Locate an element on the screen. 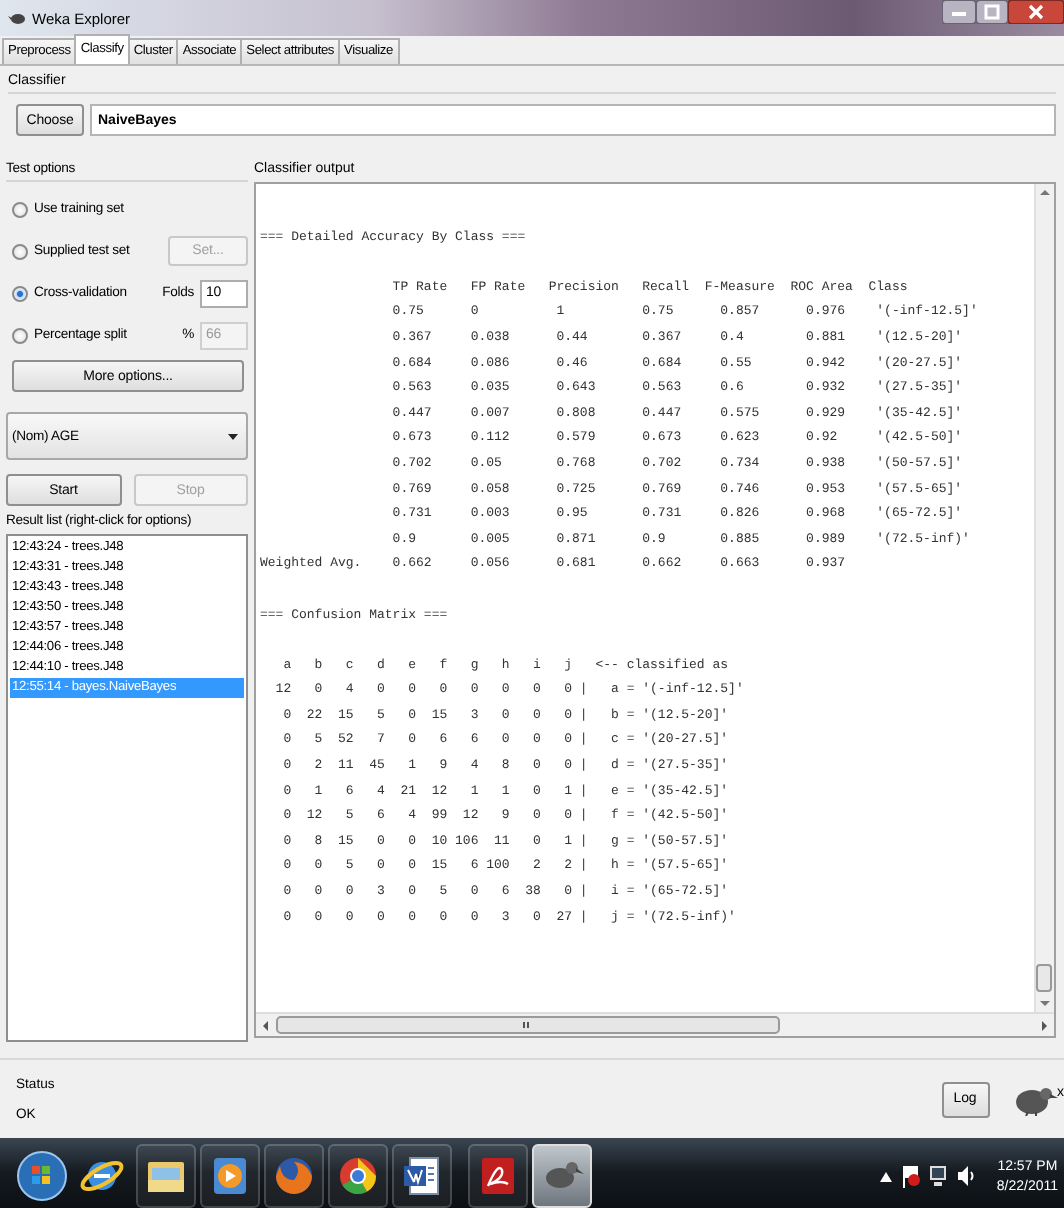  maximize-icon is located at coordinates (992, 12).